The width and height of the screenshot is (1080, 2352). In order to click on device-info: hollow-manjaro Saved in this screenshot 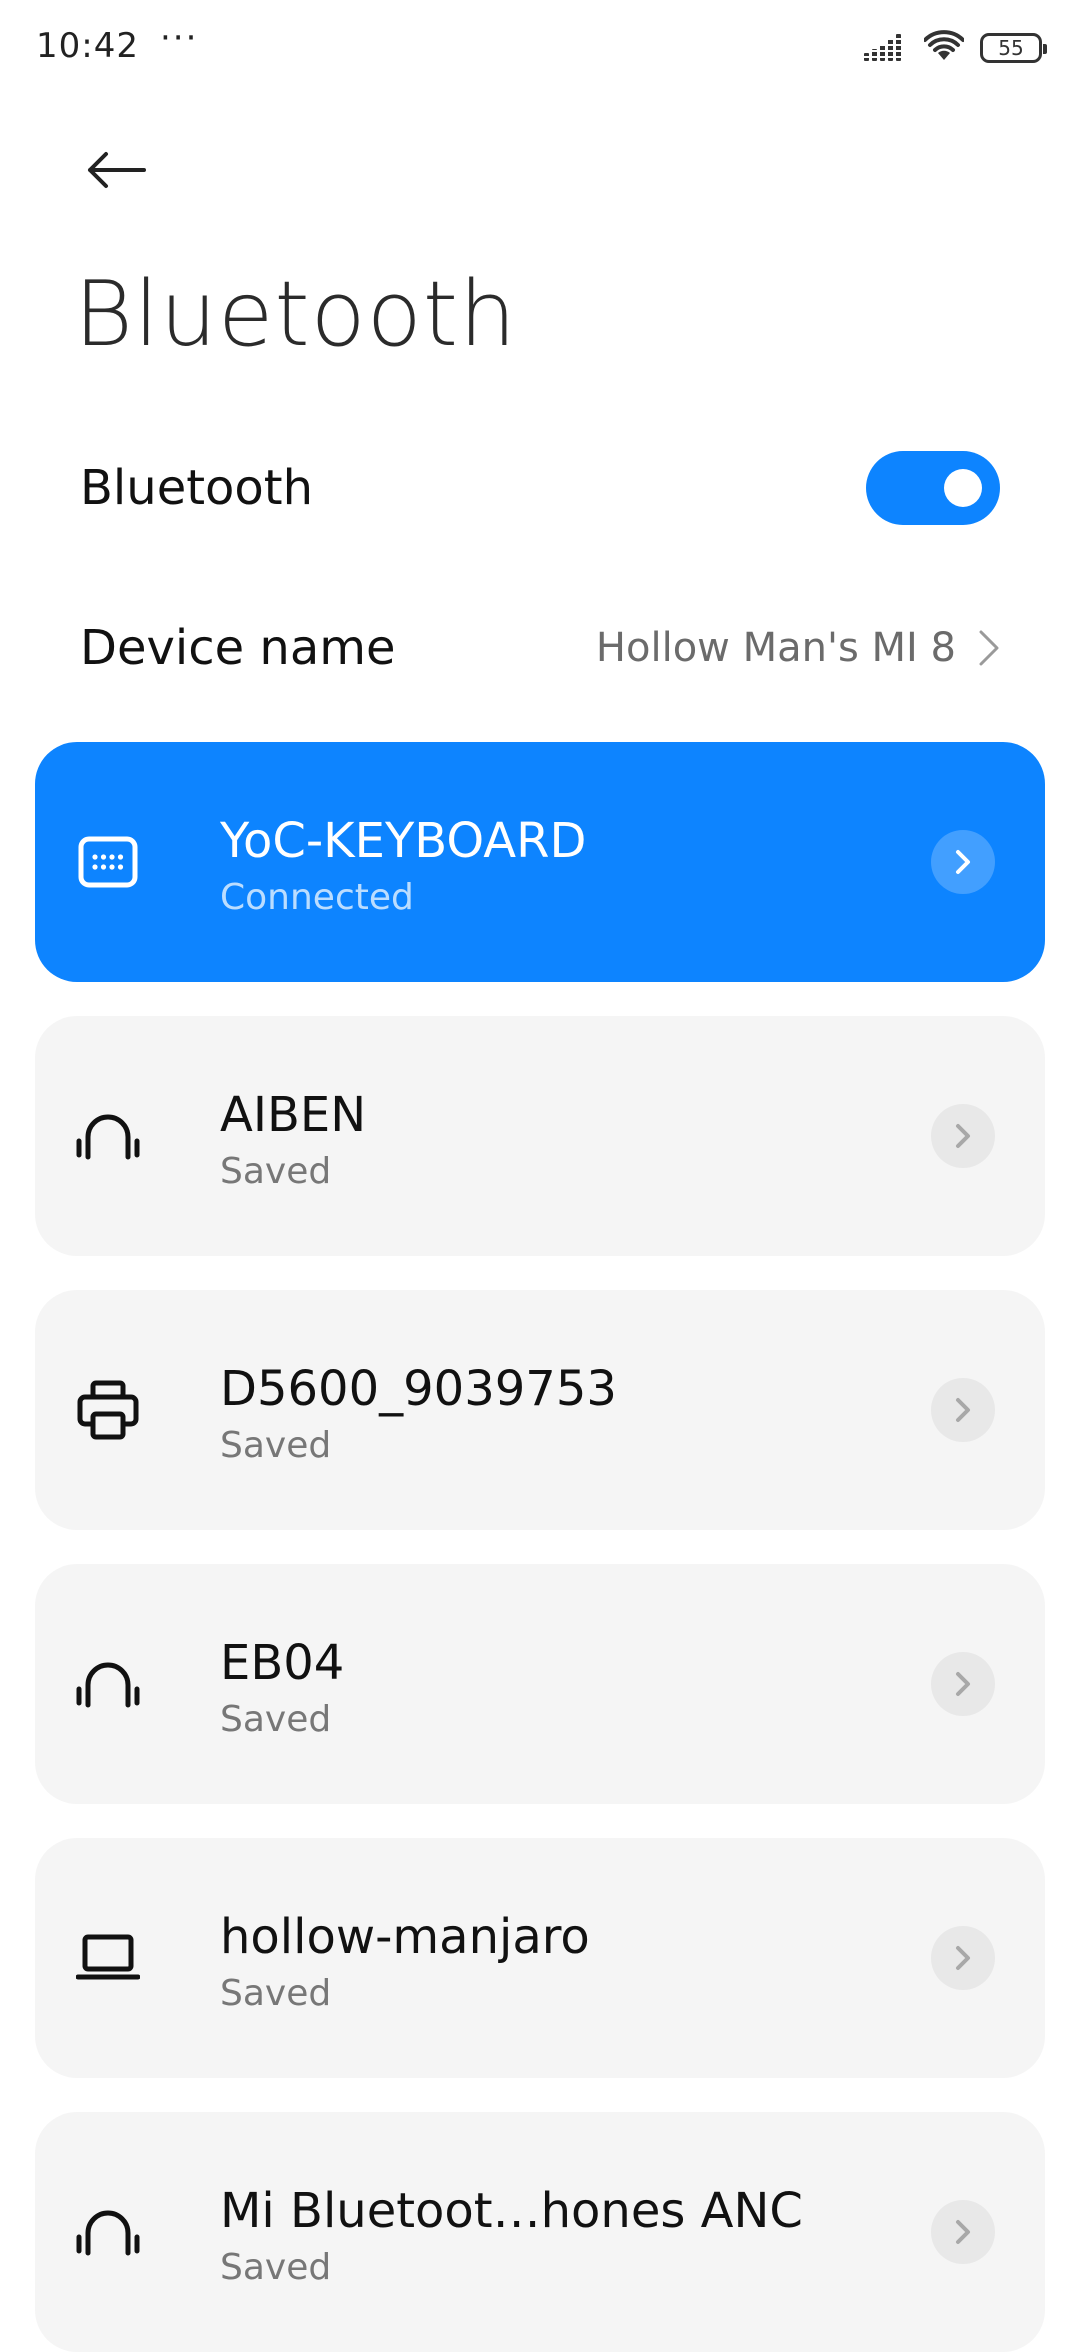, I will do `click(405, 1963)`.